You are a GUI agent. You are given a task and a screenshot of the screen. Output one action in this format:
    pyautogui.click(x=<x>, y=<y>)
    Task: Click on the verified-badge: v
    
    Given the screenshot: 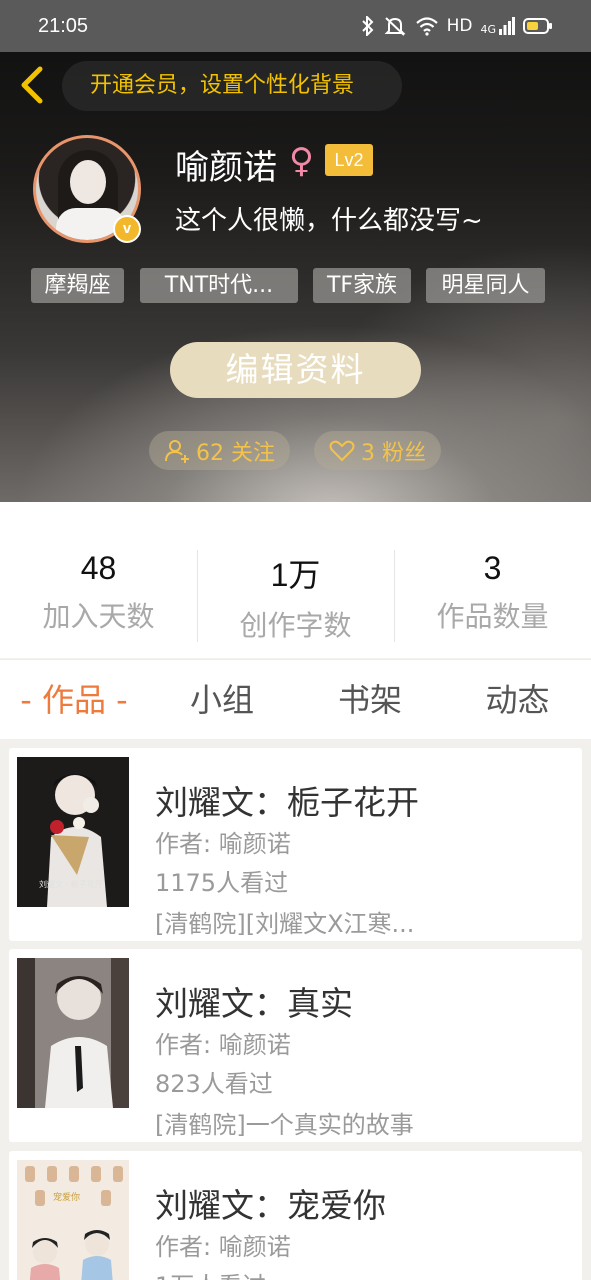 What is the action you would take?
    pyautogui.click(x=127, y=229)
    